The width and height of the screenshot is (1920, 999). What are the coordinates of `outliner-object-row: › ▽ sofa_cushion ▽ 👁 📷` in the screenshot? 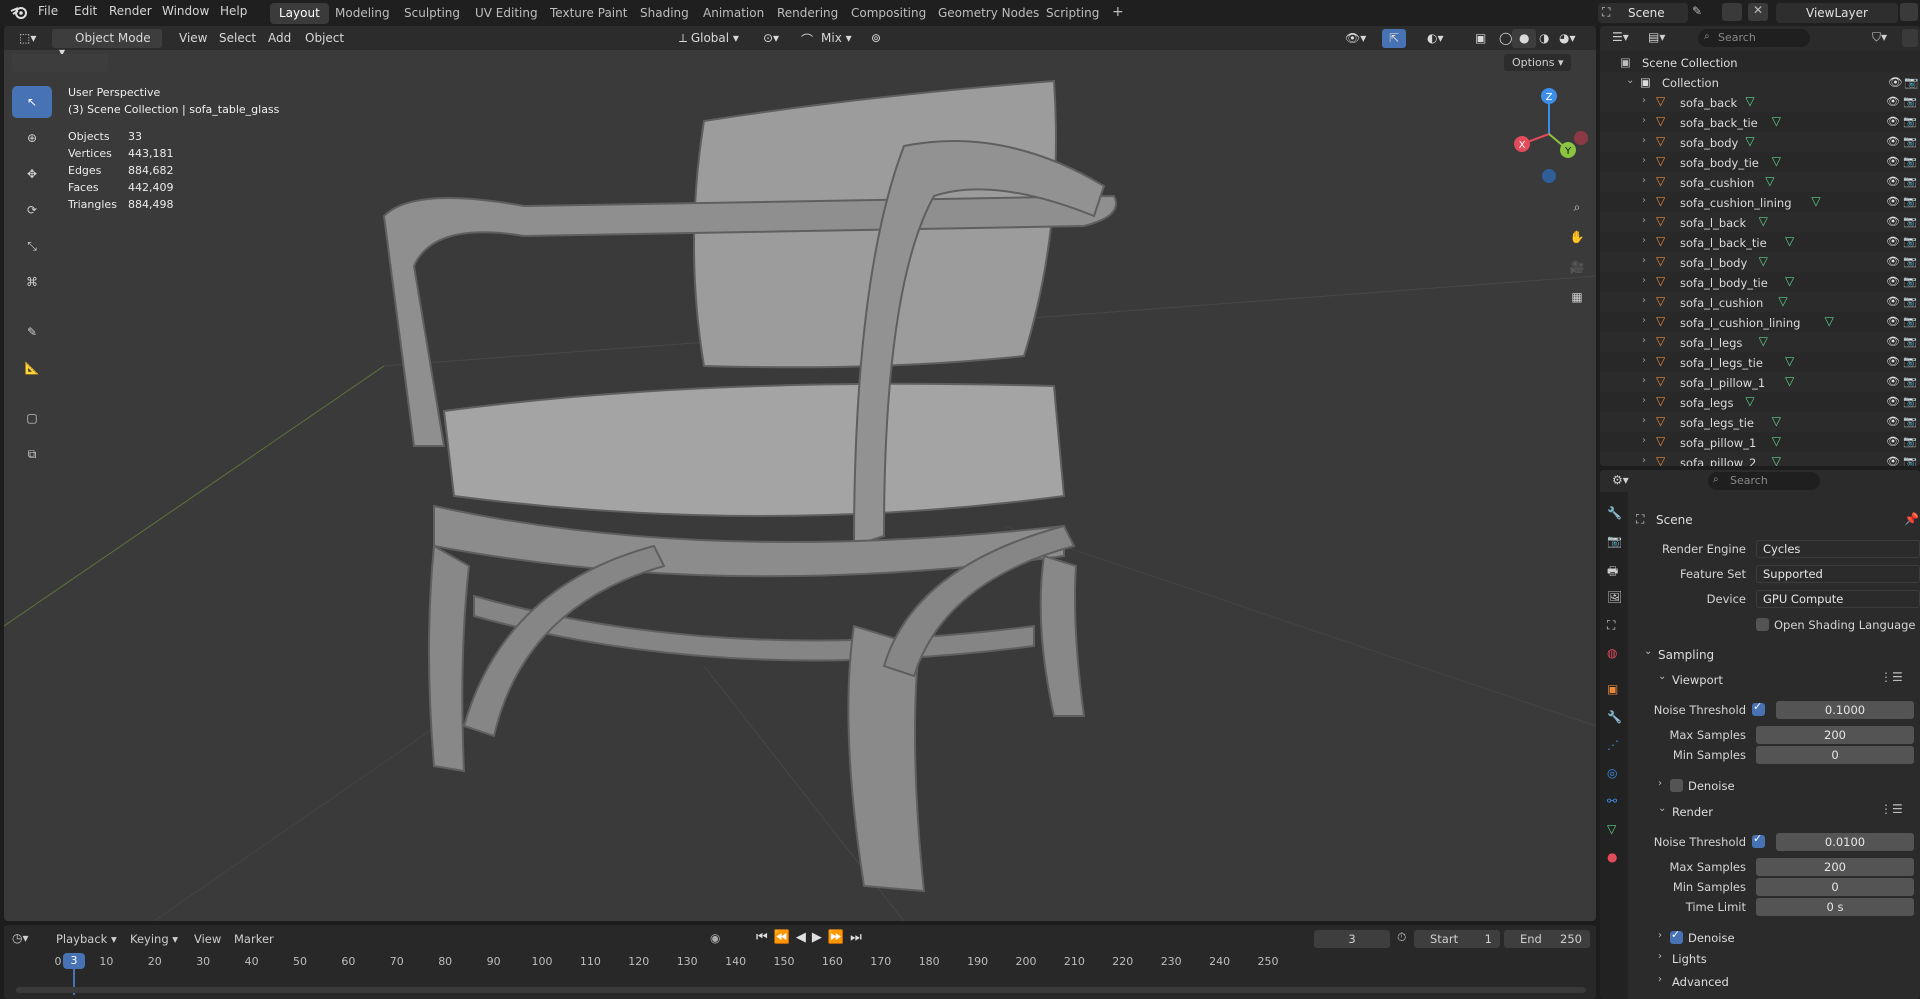 It's located at (1760, 182).